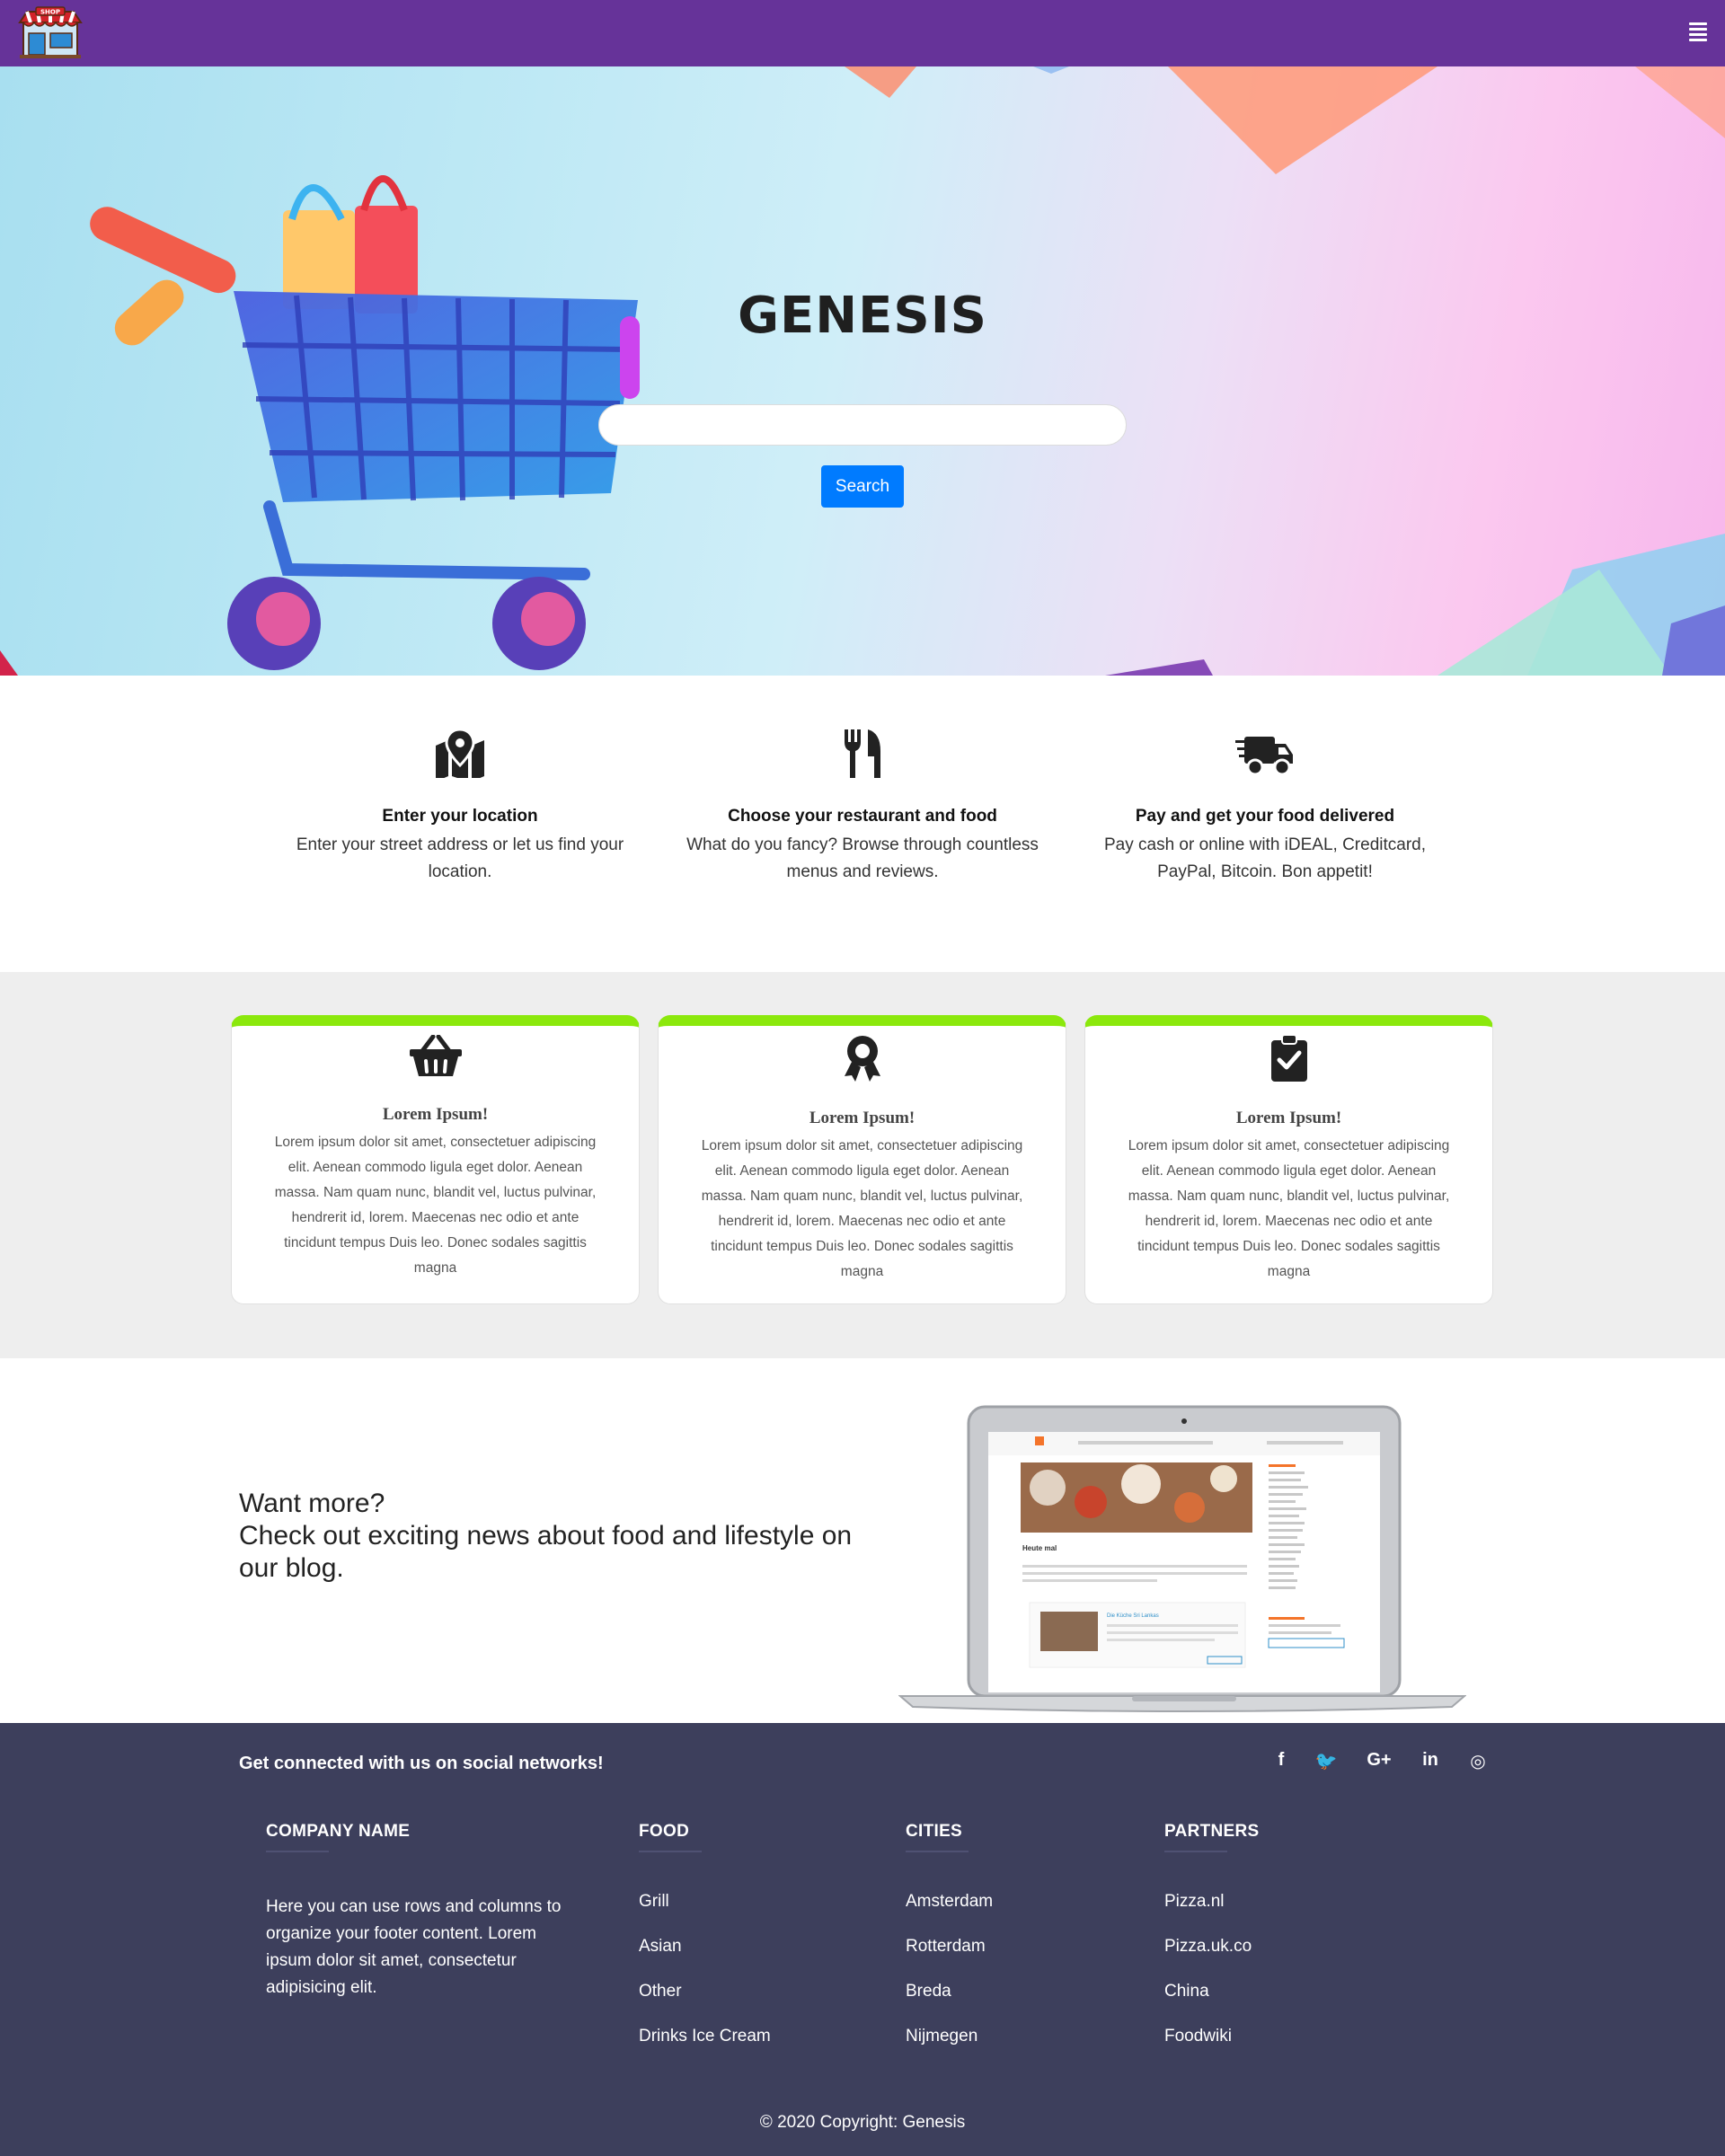 This screenshot has height=2156, width=1725. Describe the element at coordinates (705, 1960) in the screenshot. I see `footer-link: Asian` at that location.